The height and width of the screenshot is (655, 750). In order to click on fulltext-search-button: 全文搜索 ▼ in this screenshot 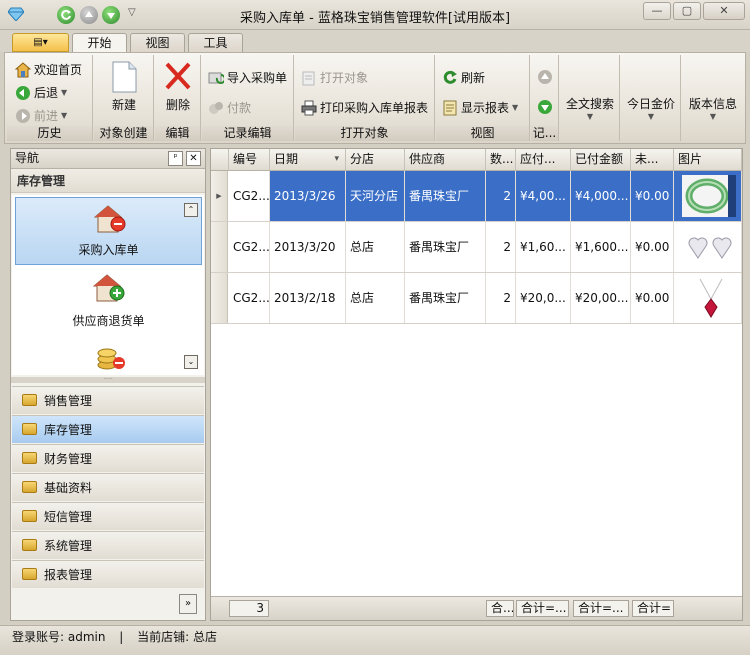, I will do `click(590, 108)`.